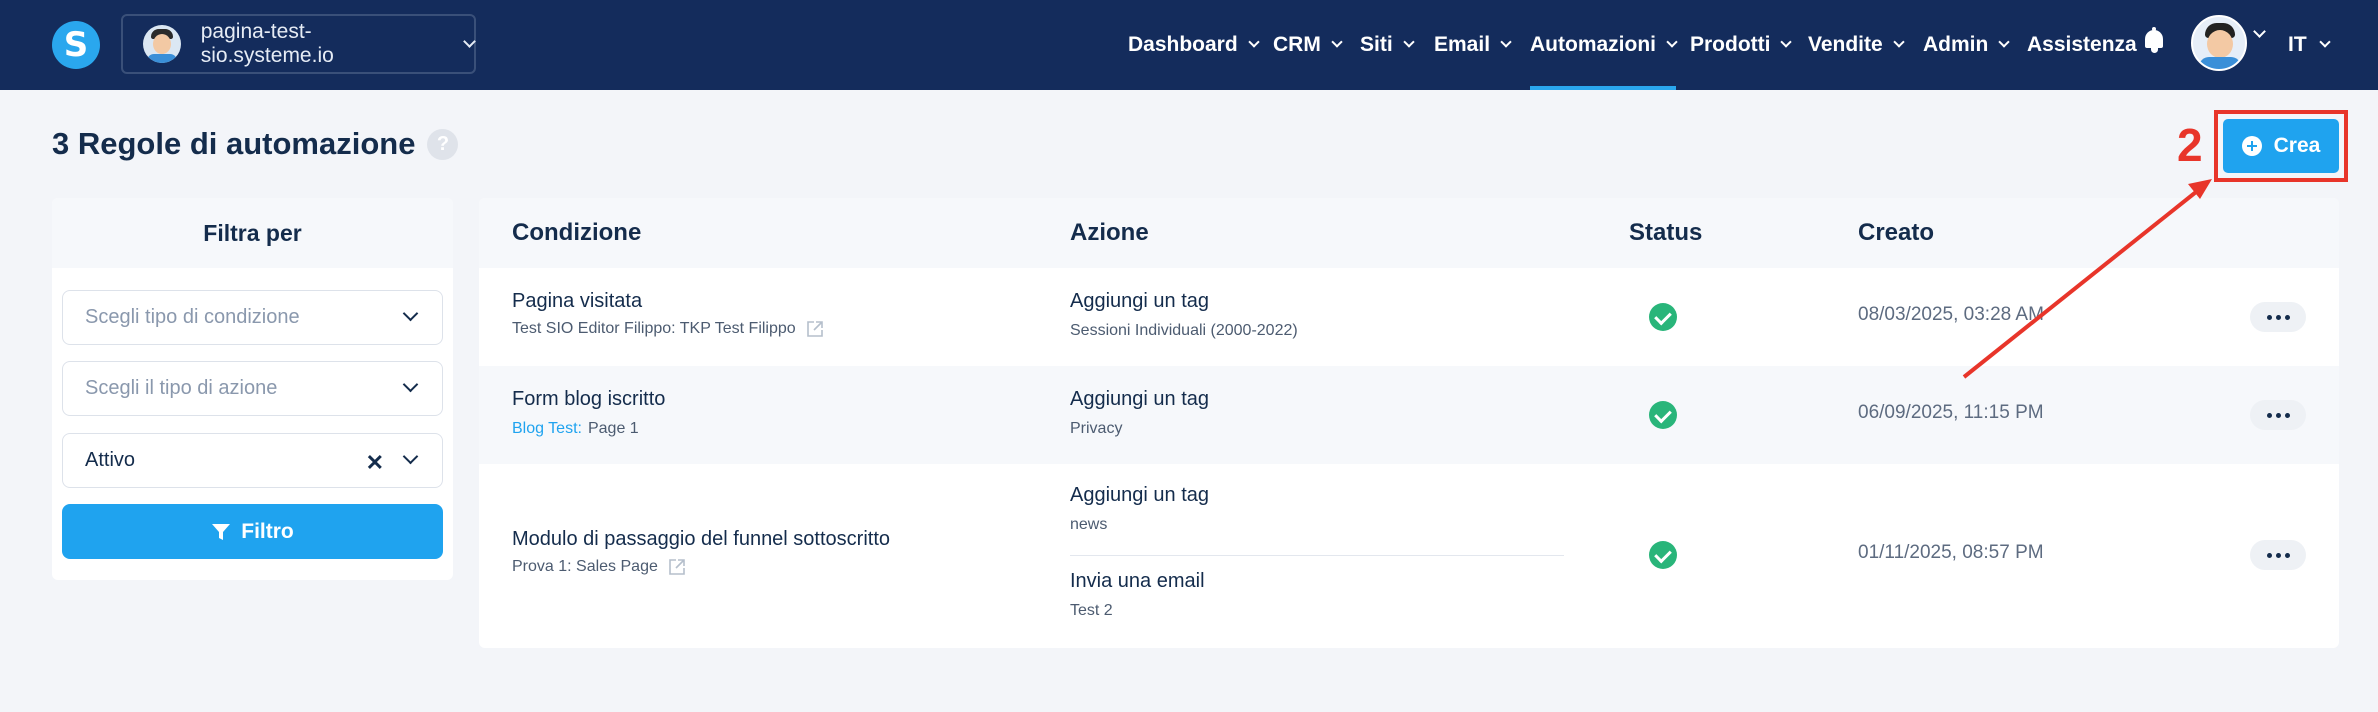 This screenshot has width=2378, height=712. What do you see at coordinates (162, 44) in the screenshot?
I see `site-avatar-icon` at bounding box center [162, 44].